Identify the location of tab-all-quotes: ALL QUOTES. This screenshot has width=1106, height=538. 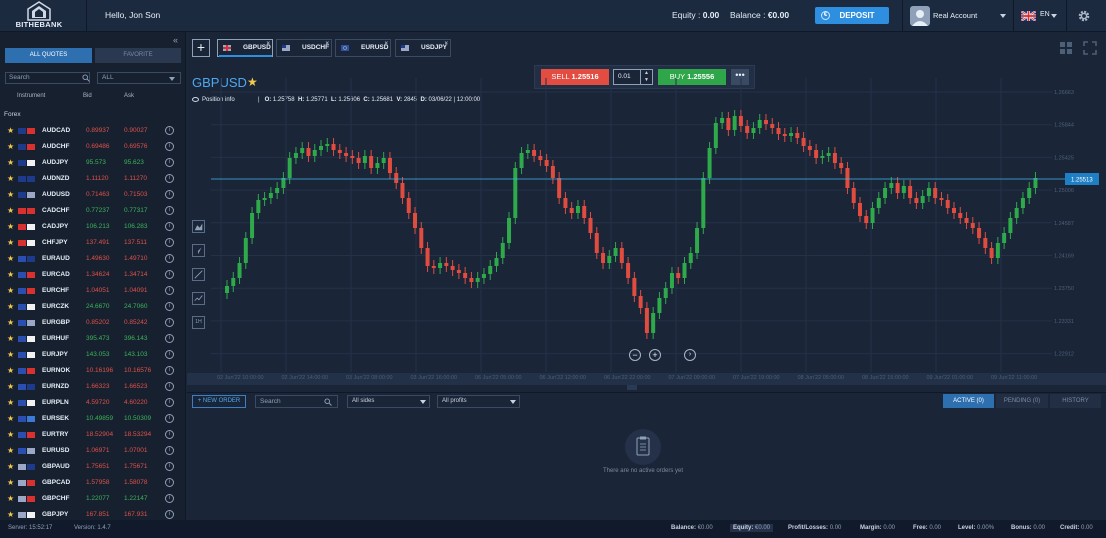
(48, 55).